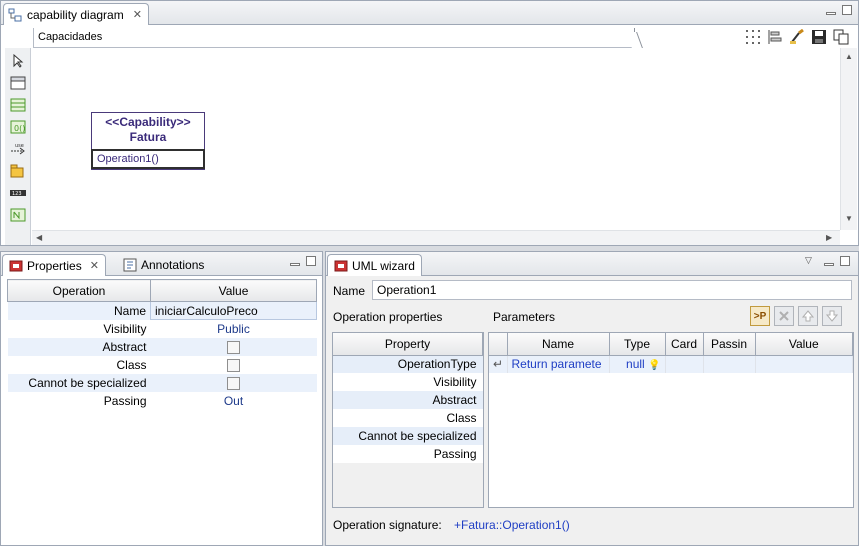 The width and height of the screenshot is (859, 546). Describe the element at coordinates (558, 364) in the screenshot. I see `param-name-cell: Return paramete` at that location.